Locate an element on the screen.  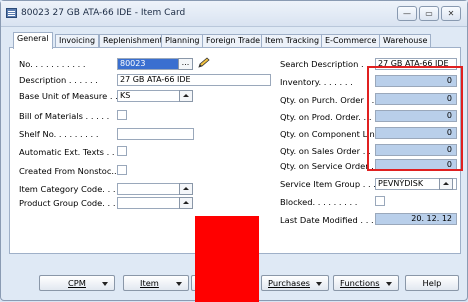
base-uom-lookup-button is located at coordinates (186, 96).